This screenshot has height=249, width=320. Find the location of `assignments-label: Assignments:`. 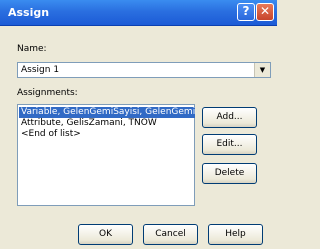

assignments-label: Assignments: is located at coordinates (47, 93).